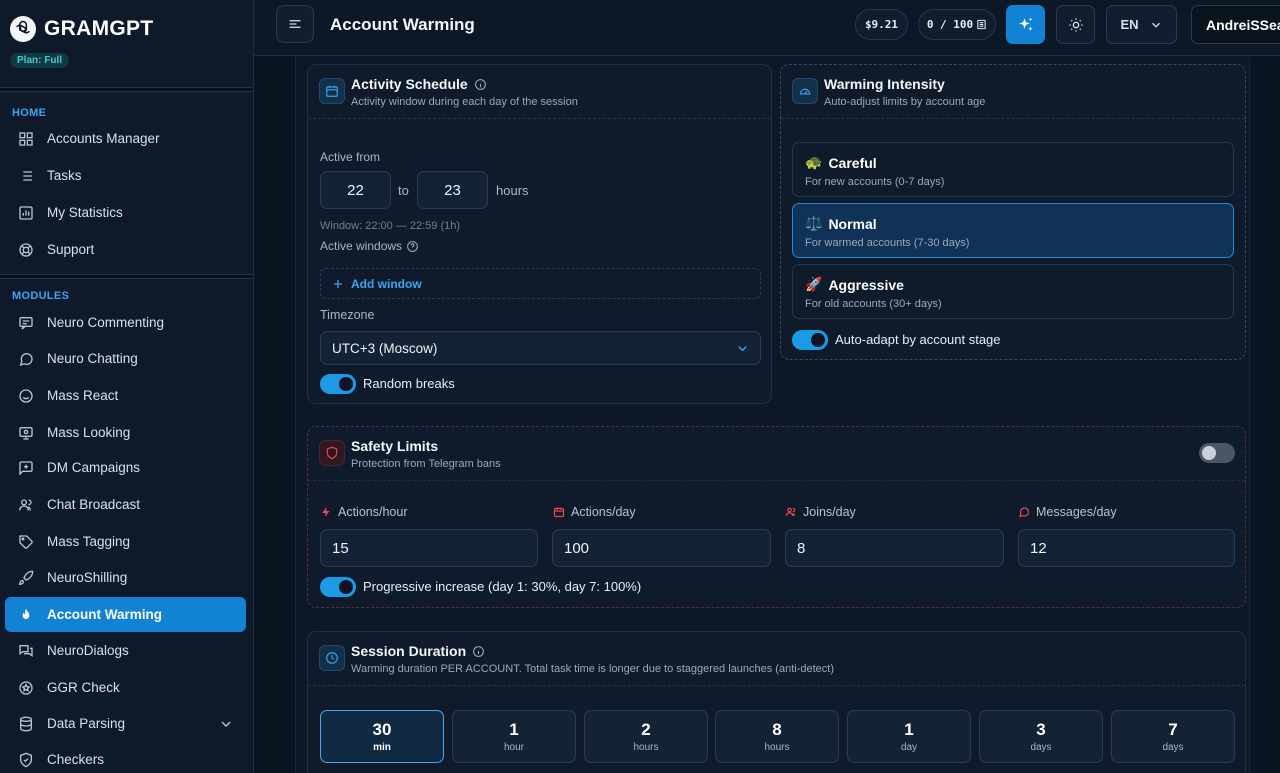  What do you see at coordinates (382, 736) in the screenshot?
I see `duration-option-30-min: 30 min` at bounding box center [382, 736].